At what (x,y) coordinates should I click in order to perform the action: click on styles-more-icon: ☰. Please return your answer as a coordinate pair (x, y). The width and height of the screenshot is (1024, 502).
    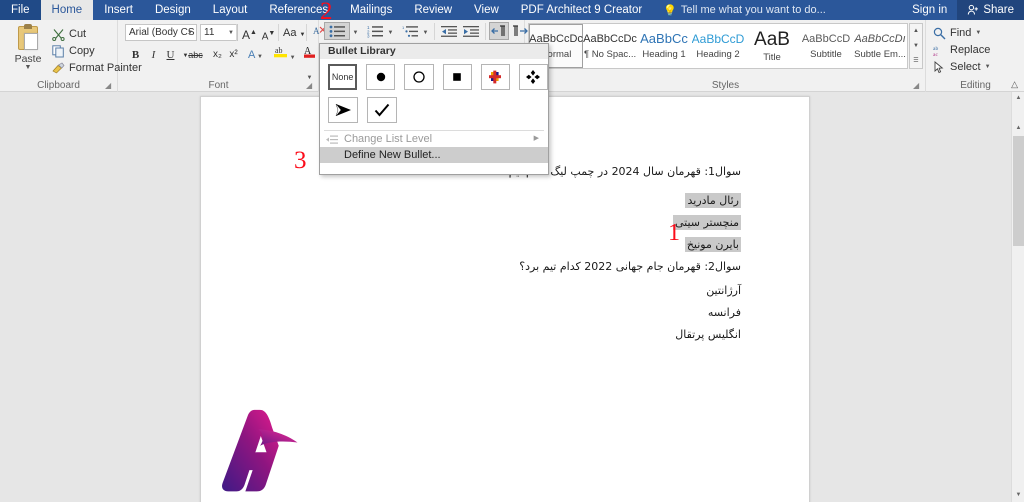
    Looking at the image, I should click on (915, 61).